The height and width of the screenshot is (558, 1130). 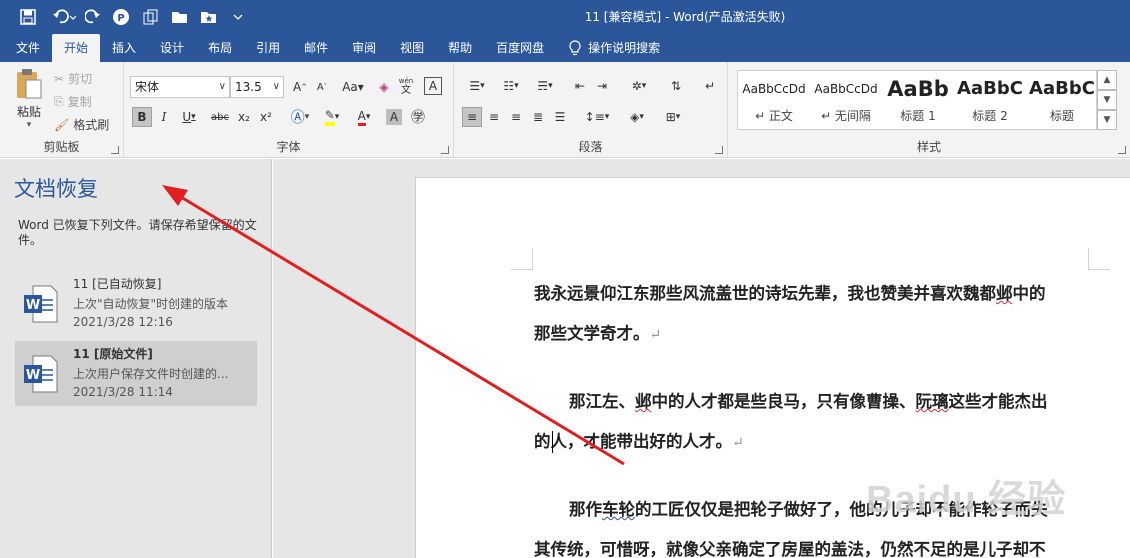 I want to click on brush-icon: 🖌, so click(x=62, y=124).